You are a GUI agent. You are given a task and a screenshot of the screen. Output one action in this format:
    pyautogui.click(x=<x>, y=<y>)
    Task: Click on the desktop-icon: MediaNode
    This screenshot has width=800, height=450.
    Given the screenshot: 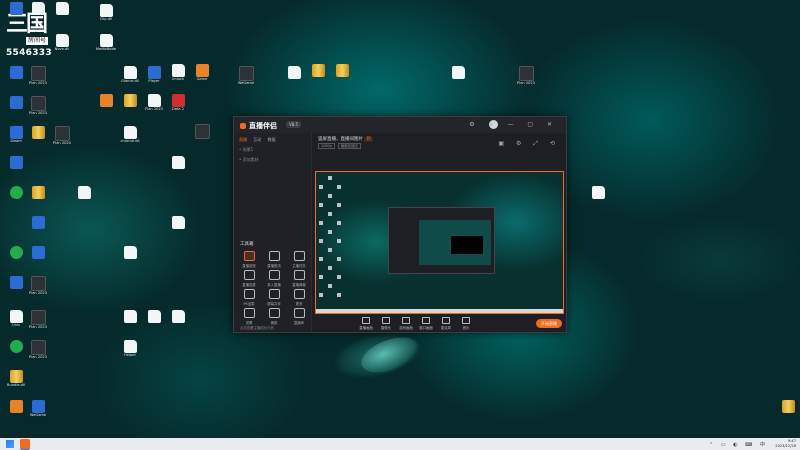 What is the action you would take?
    pyautogui.click(x=106, y=49)
    